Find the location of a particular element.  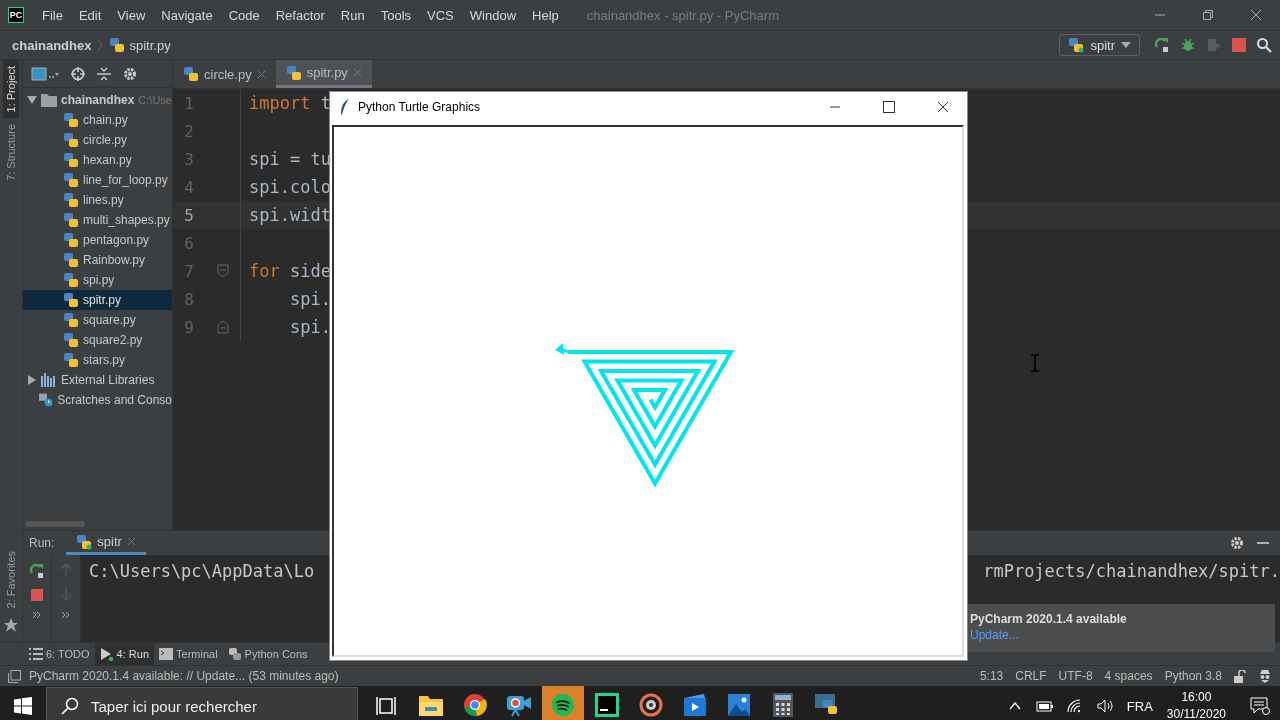

lock-icon is located at coordinates (1240, 676).